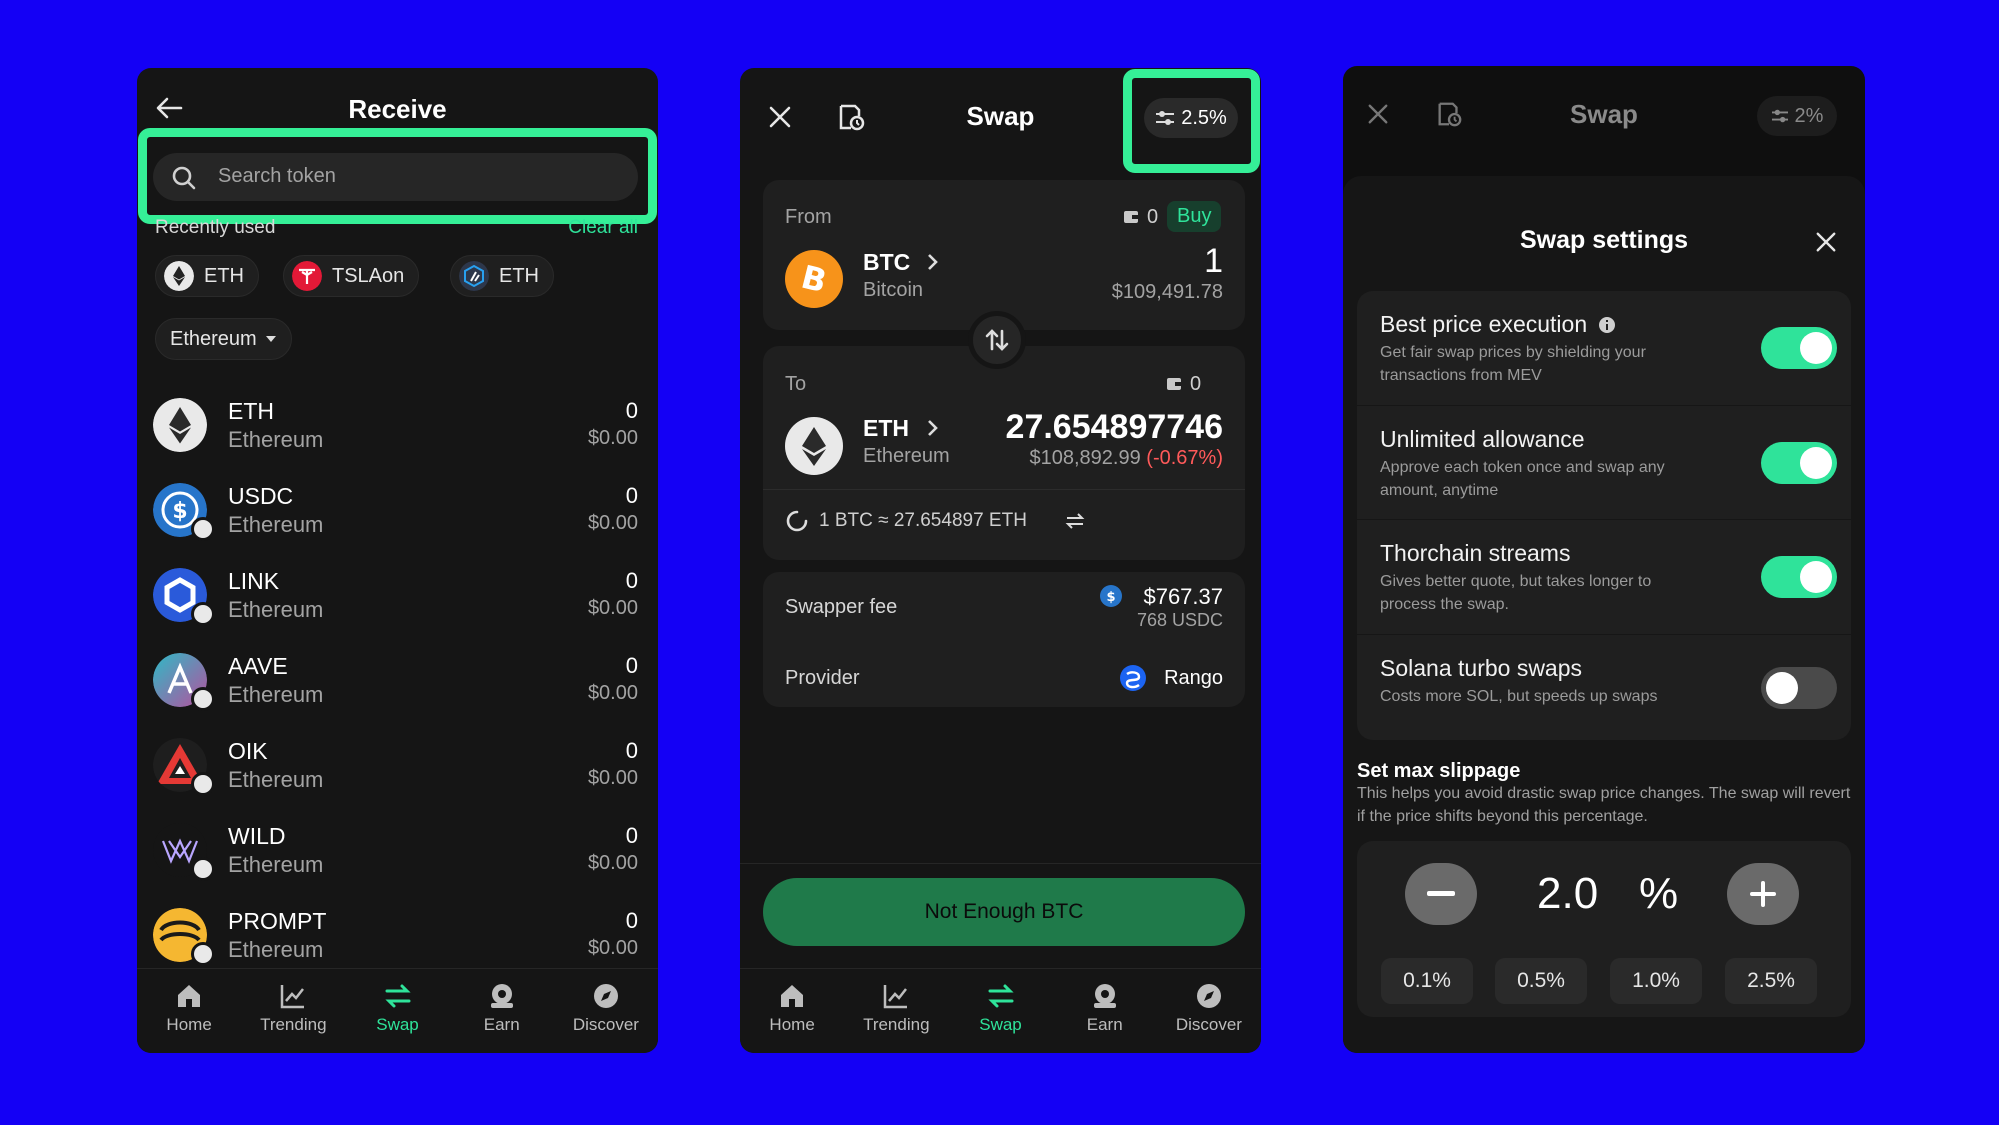  I want to click on from-card: From 0 Buy B BTC Bitcoin 1 $109,491.78, so click(1004, 255).